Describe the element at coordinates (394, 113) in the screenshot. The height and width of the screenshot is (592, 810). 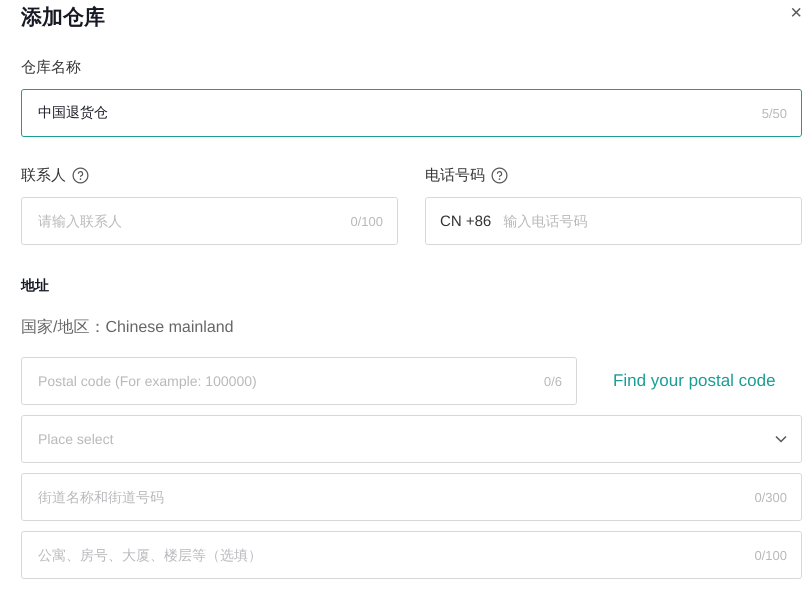
I see `text-input: 中国退货仓` at that location.